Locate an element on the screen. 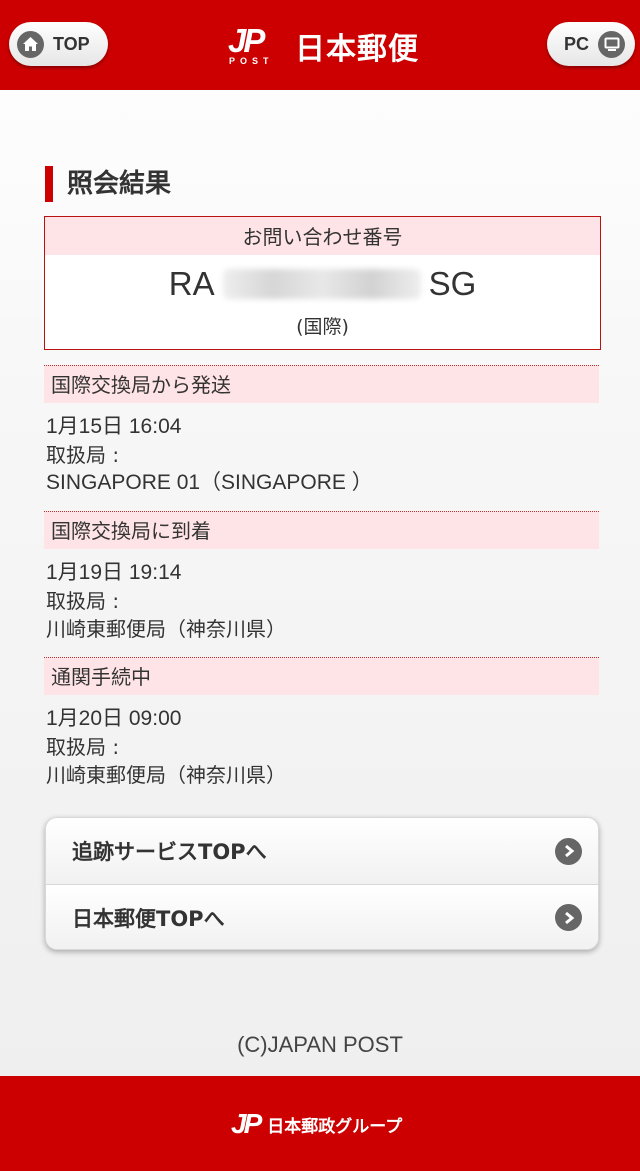 This screenshot has width=640, height=1171. tracking-service-top-link: 追跡サービスTOPへ is located at coordinates (322, 851).